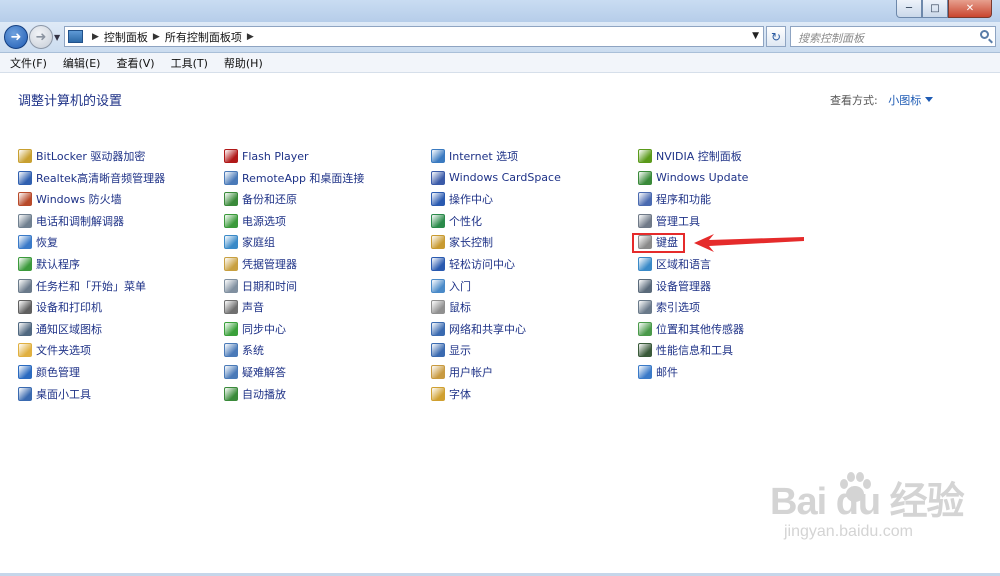  I want to click on forward-button: ➜, so click(41, 37).